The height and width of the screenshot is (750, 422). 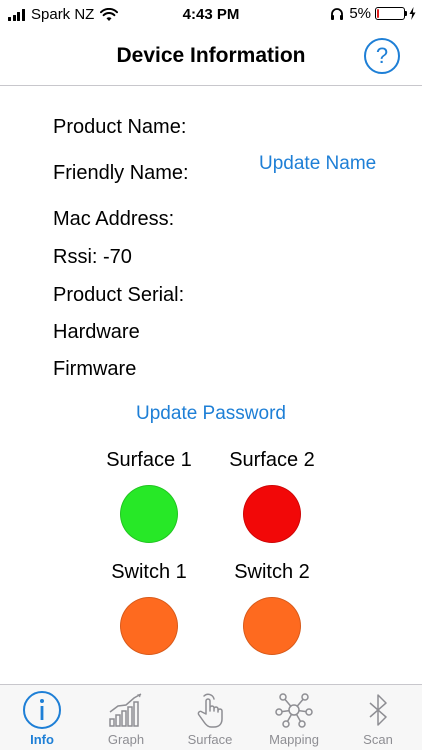 What do you see at coordinates (378, 710) in the screenshot?
I see `bluetooth-icon` at bounding box center [378, 710].